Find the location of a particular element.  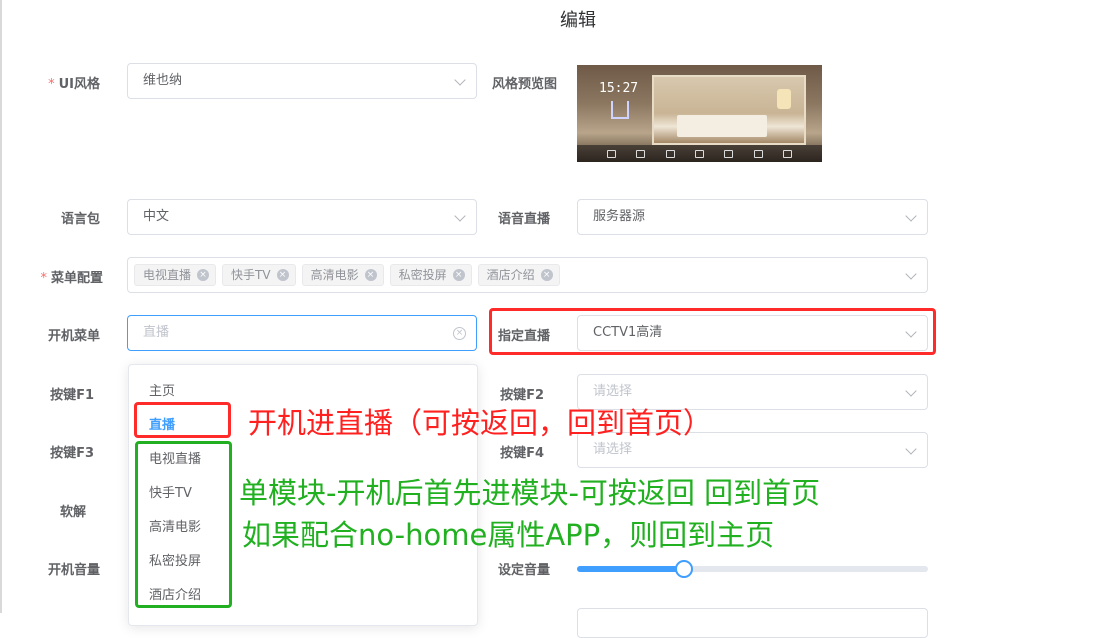

key-f2-placeholder: 请选择 is located at coordinates (613, 391).